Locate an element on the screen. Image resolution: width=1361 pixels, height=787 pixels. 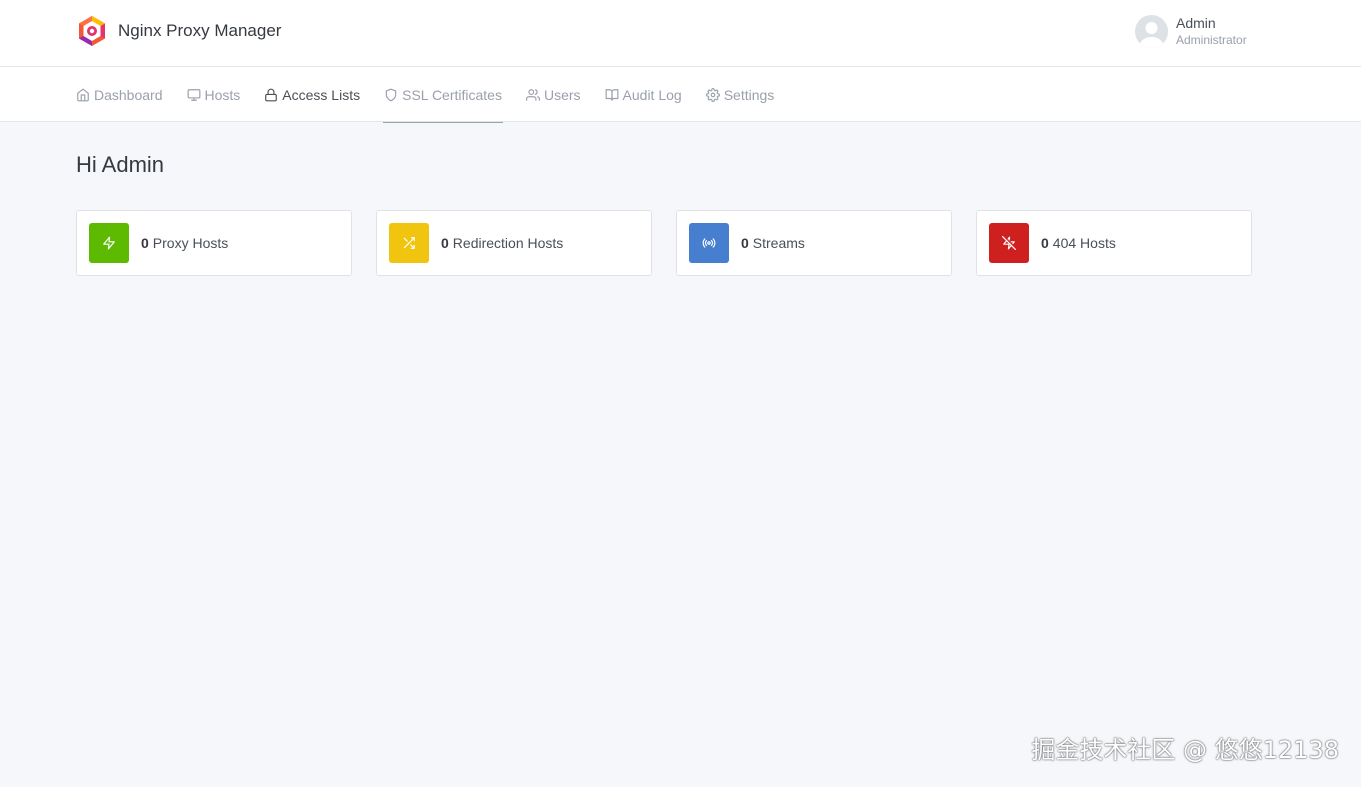
page-title: Hi Admin is located at coordinates (120, 164).